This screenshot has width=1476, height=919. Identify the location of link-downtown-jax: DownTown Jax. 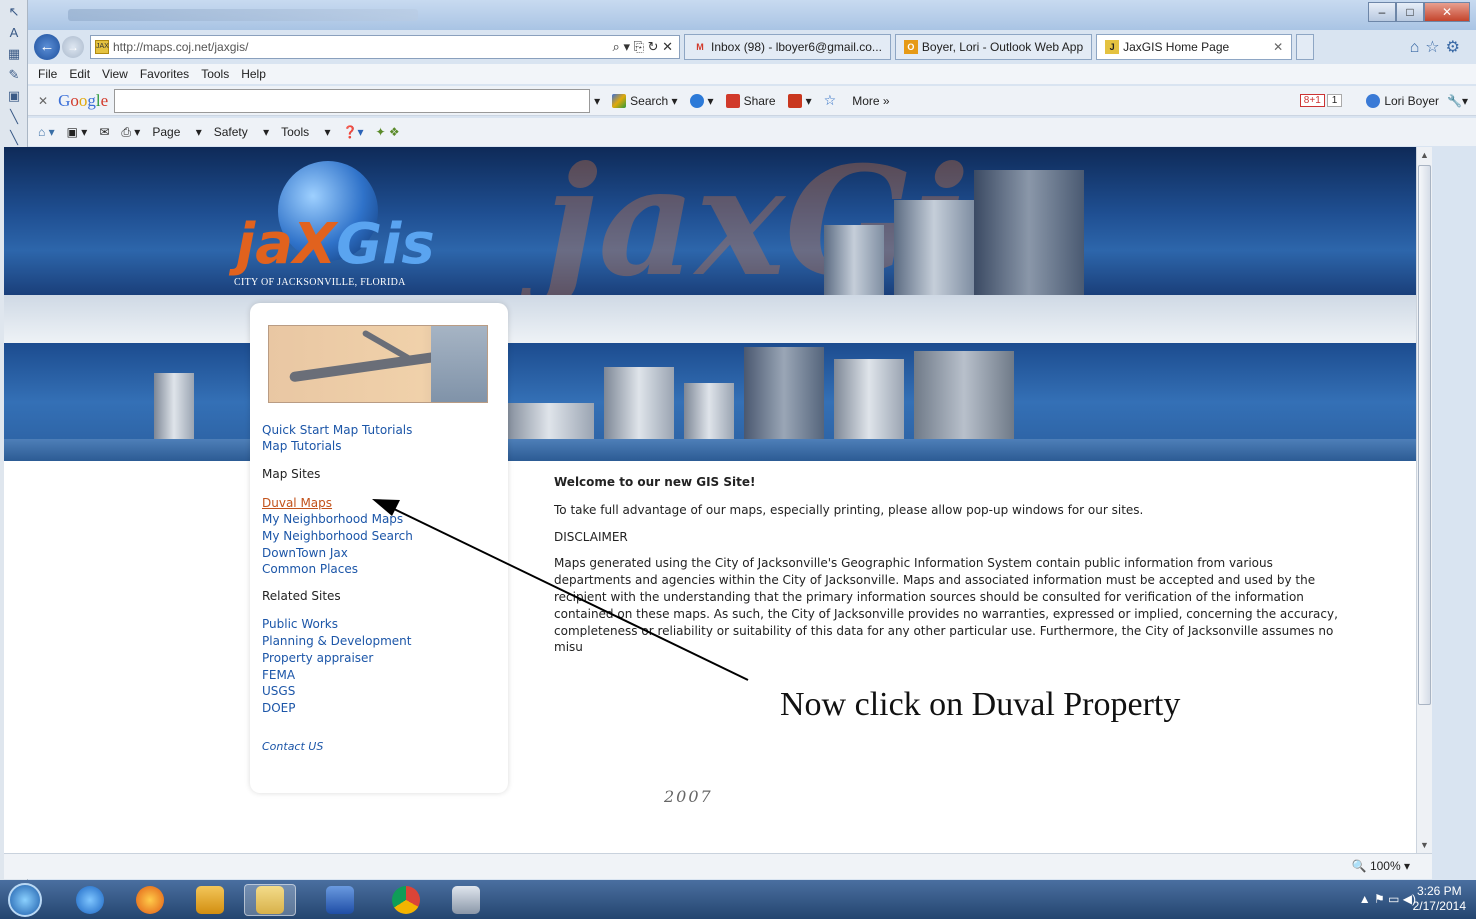
(305, 553).